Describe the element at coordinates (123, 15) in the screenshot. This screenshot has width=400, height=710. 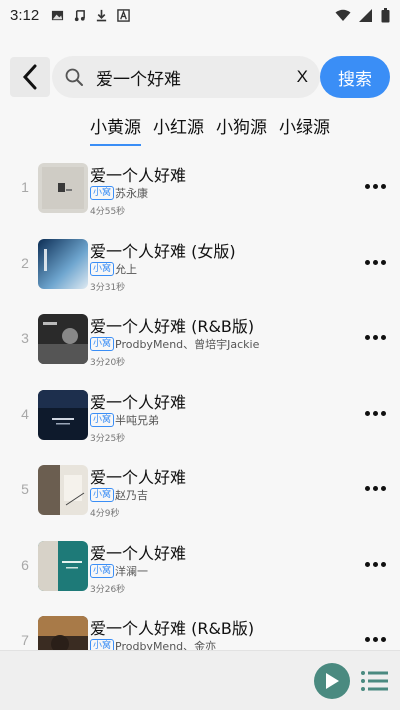
I see `a-box-icon` at that location.